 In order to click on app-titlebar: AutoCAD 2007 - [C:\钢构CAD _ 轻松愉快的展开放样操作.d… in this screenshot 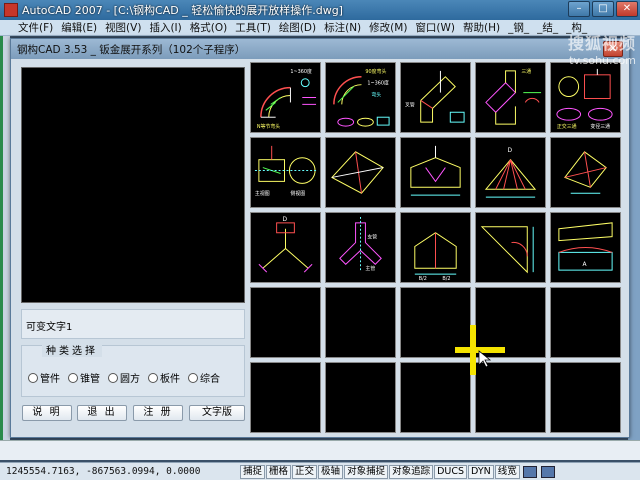, I will do `click(320, 10)`.